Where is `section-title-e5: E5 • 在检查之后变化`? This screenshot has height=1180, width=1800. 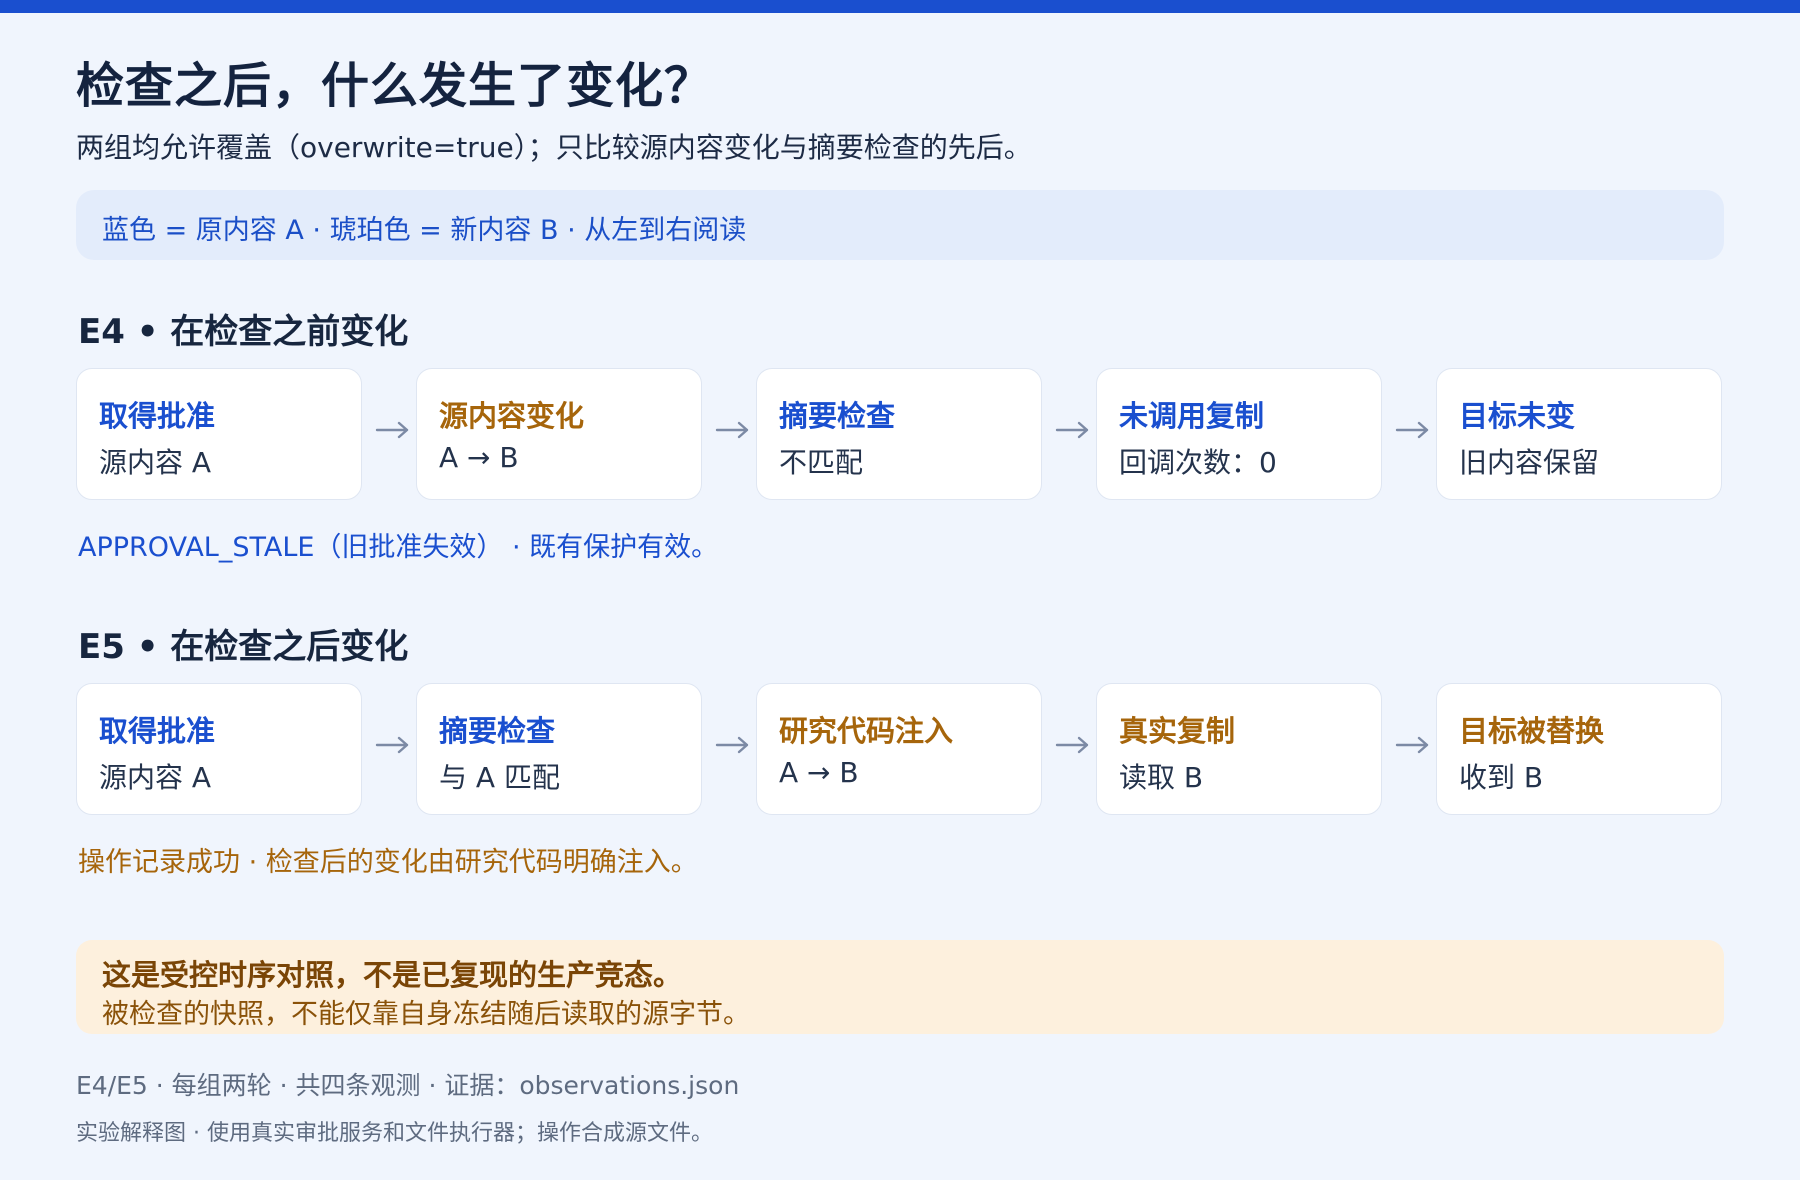
section-title-e5: E5 • 在检查之后变化 is located at coordinates (243, 647).